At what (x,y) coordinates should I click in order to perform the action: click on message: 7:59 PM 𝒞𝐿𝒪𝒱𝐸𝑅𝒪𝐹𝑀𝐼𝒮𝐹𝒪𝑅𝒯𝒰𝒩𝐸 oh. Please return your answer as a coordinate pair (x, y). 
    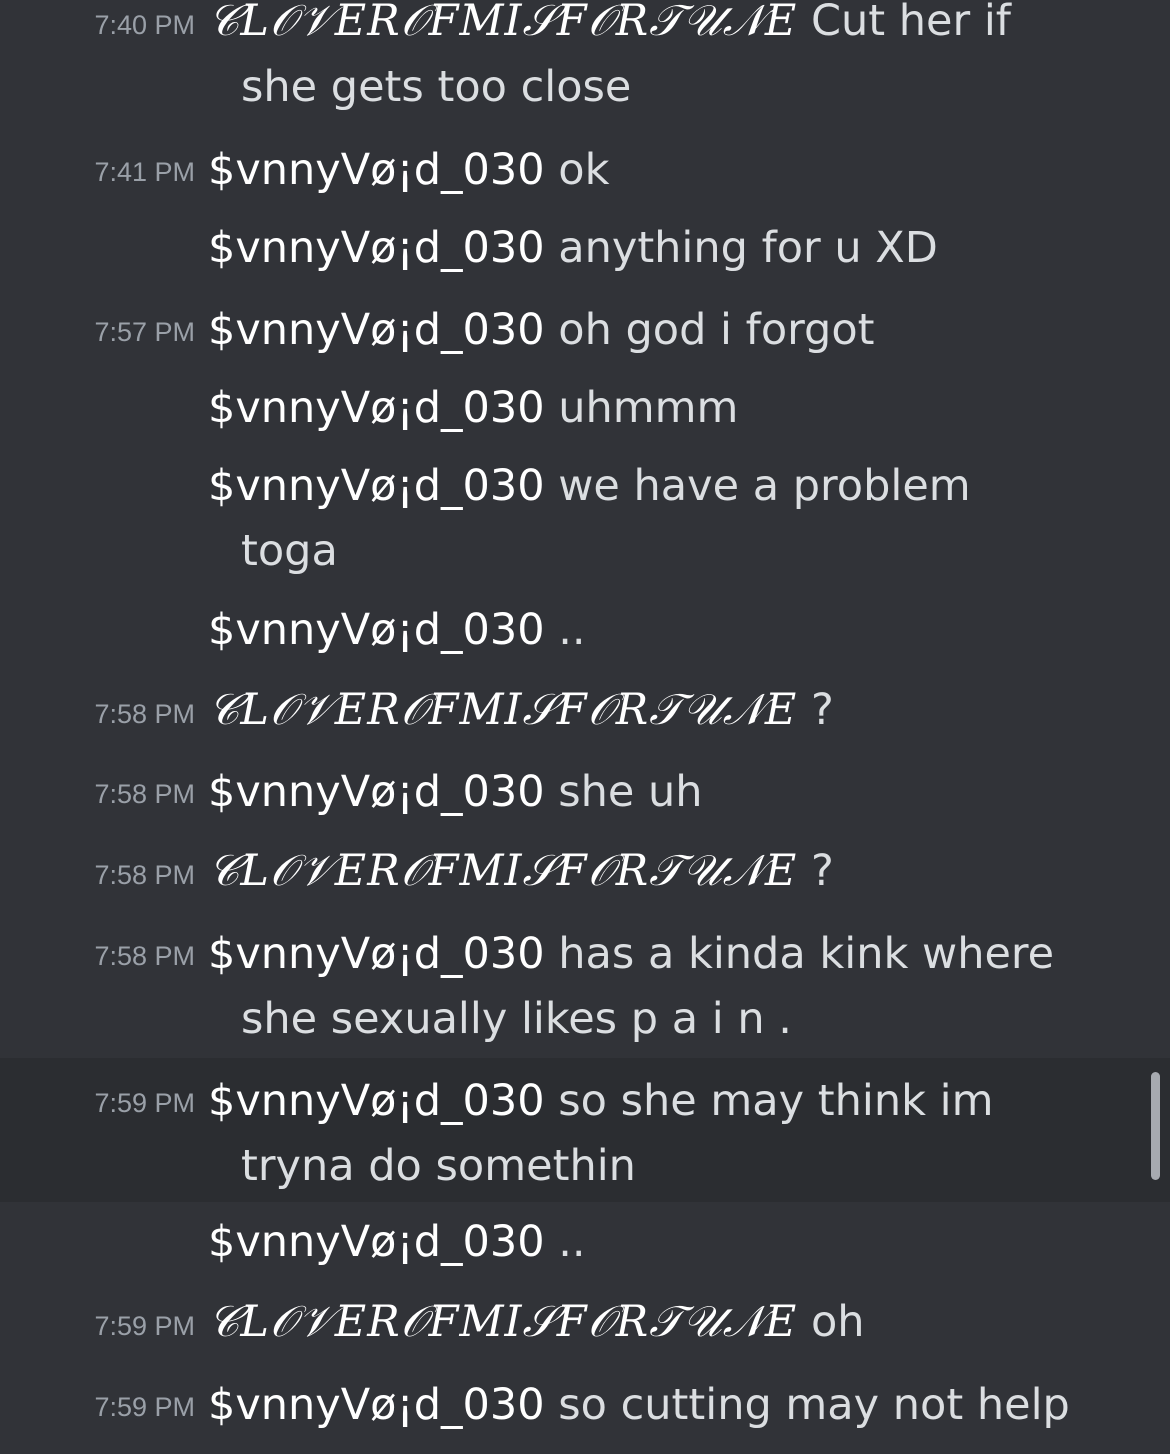
    Looking at the image, I should click on (585, 1324).